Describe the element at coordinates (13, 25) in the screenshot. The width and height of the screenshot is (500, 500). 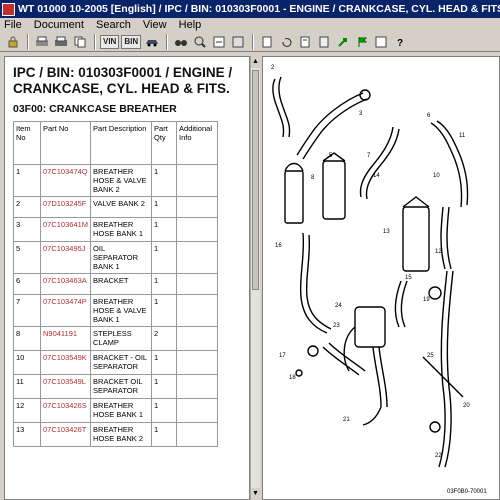
I see `menu-file: File` at that location.